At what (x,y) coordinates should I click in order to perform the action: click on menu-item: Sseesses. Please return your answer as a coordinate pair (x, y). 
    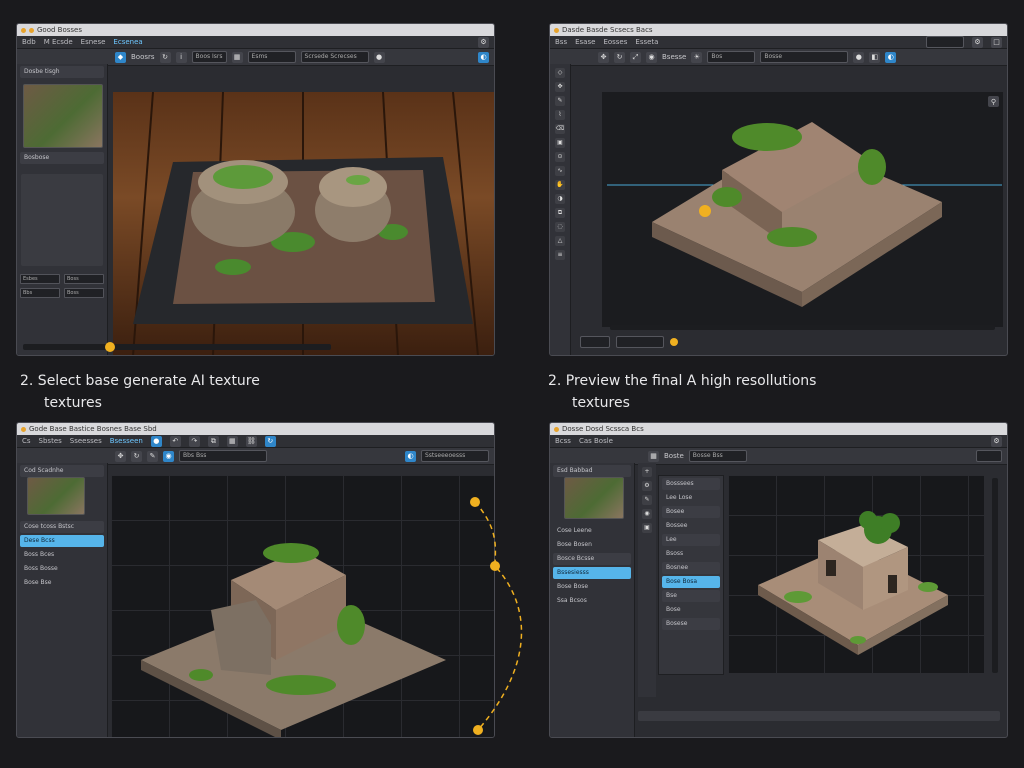
    Looking at the image, I should click on (86, 441).